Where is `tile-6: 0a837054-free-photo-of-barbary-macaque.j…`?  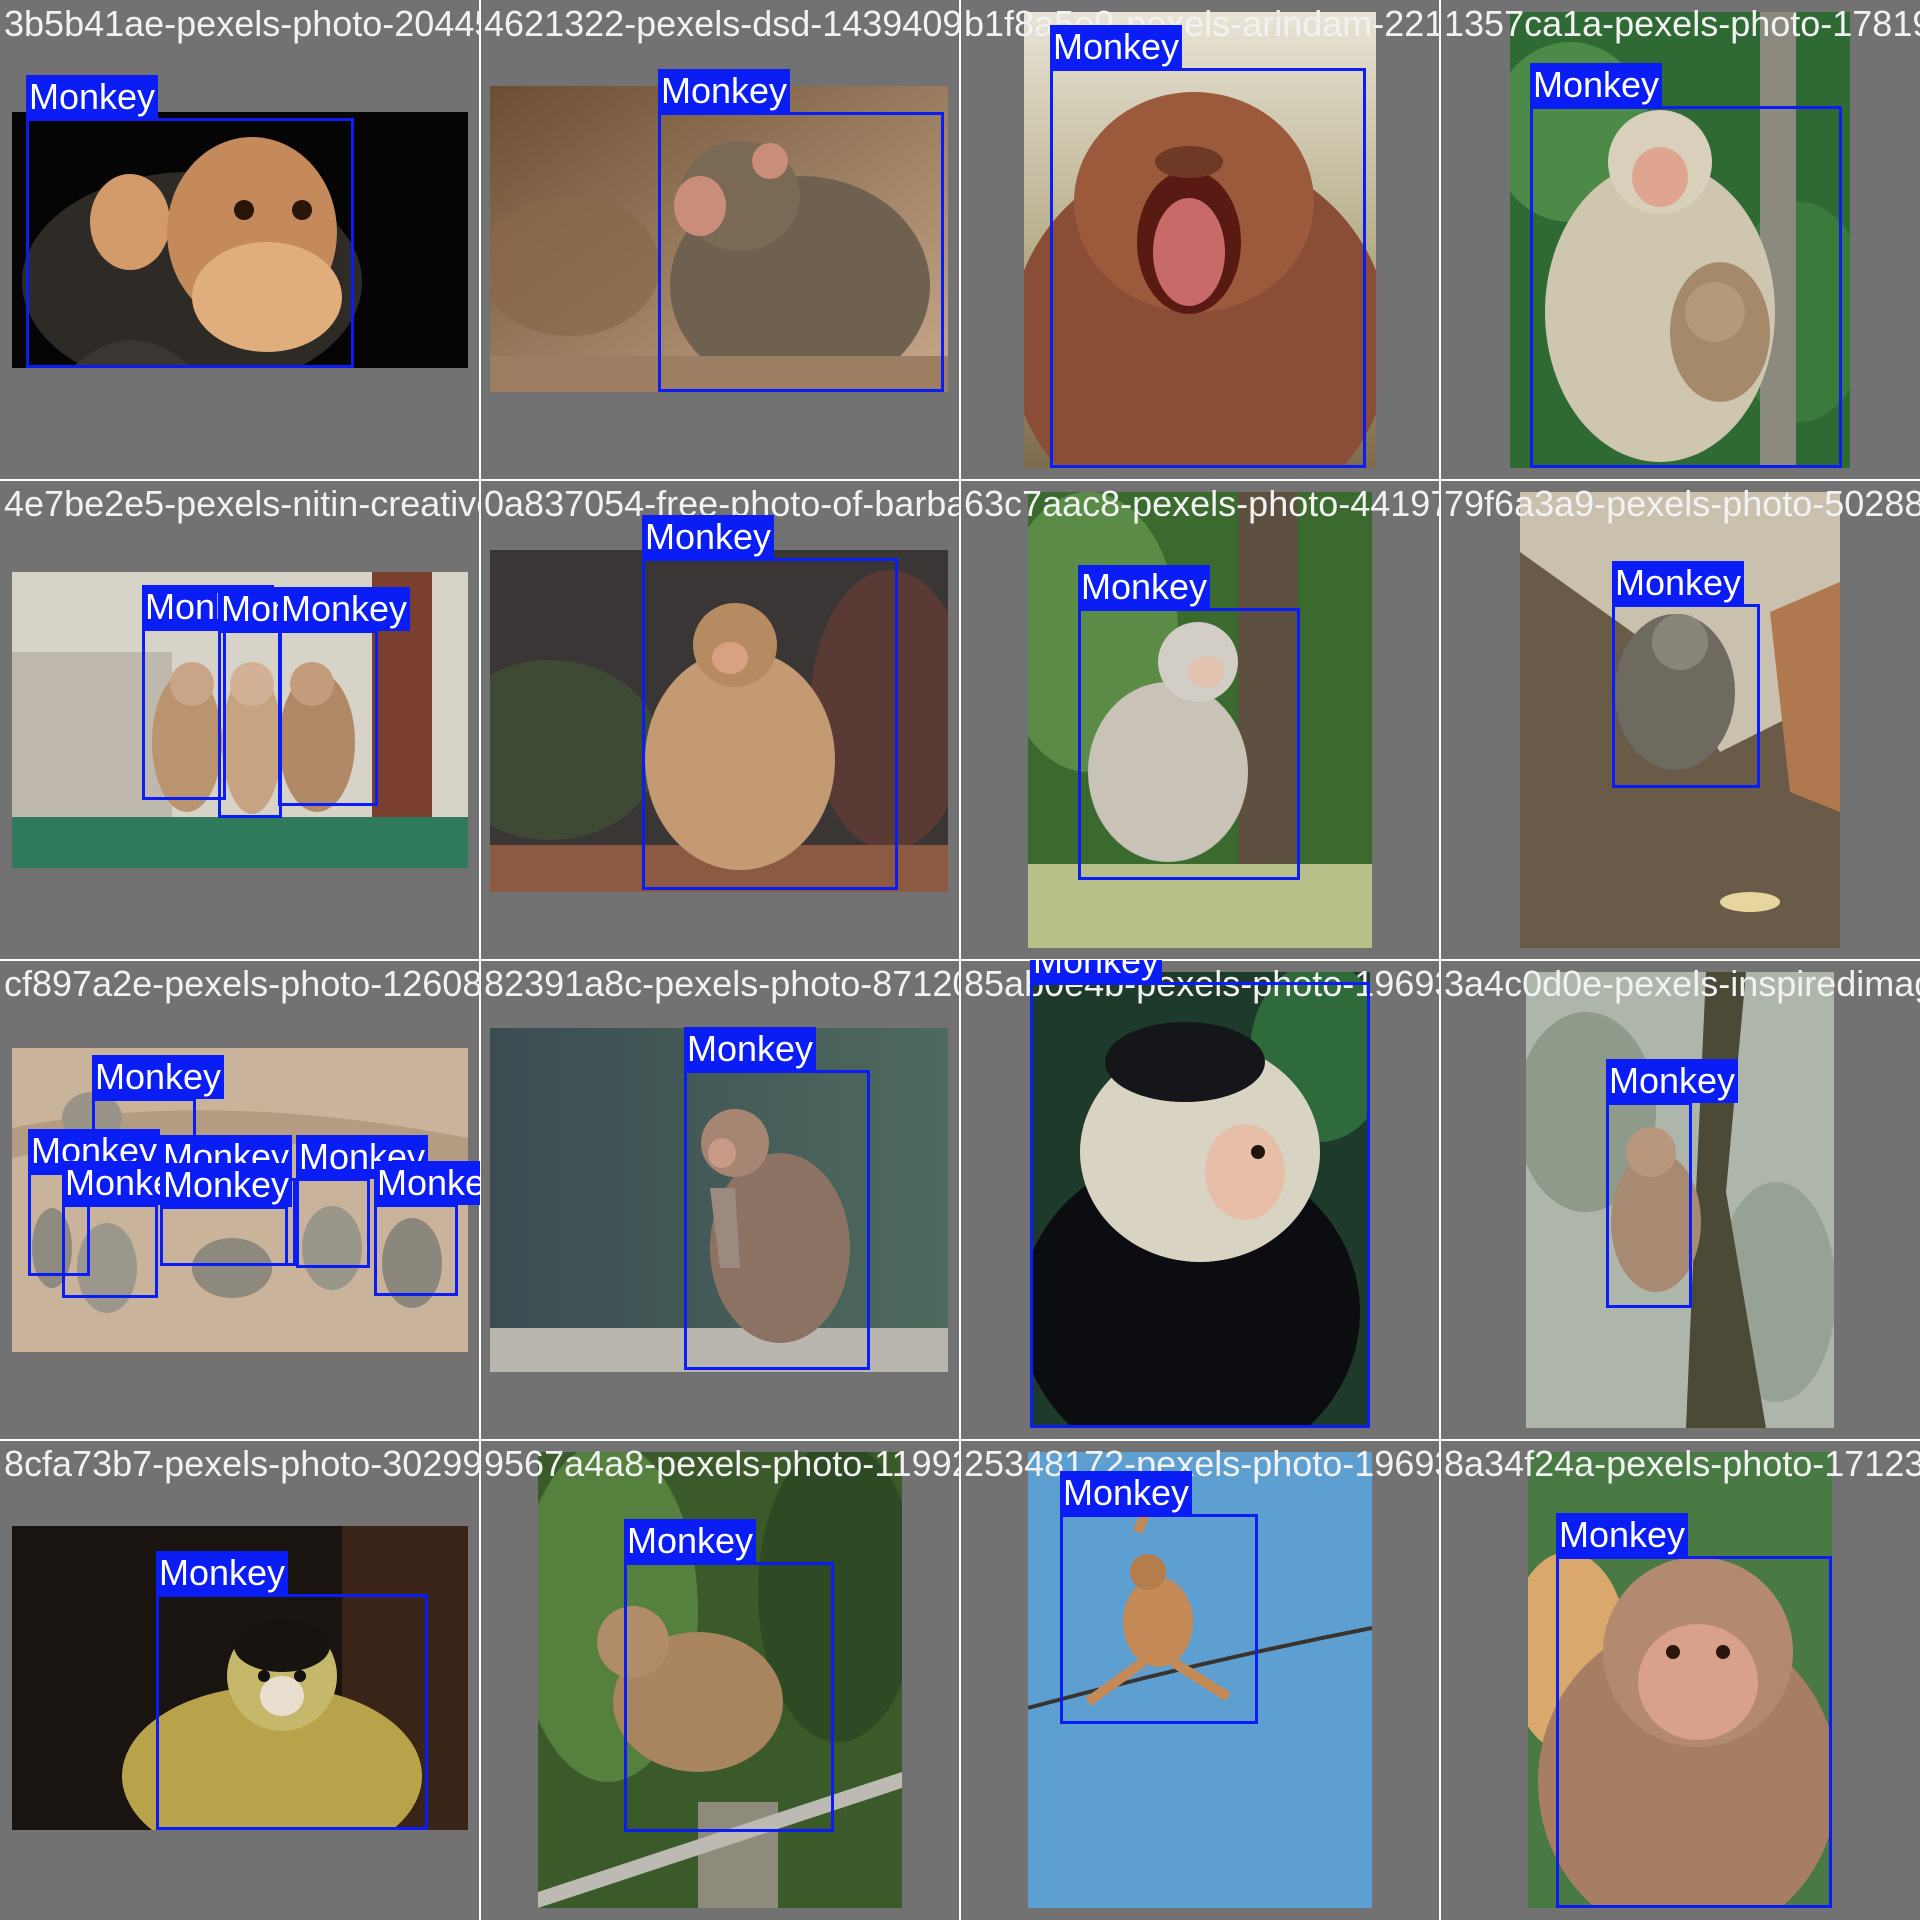
tile-6: 0a837054-free-photo-of-barbary-macaque.j… is located at coordinates (720, 720).